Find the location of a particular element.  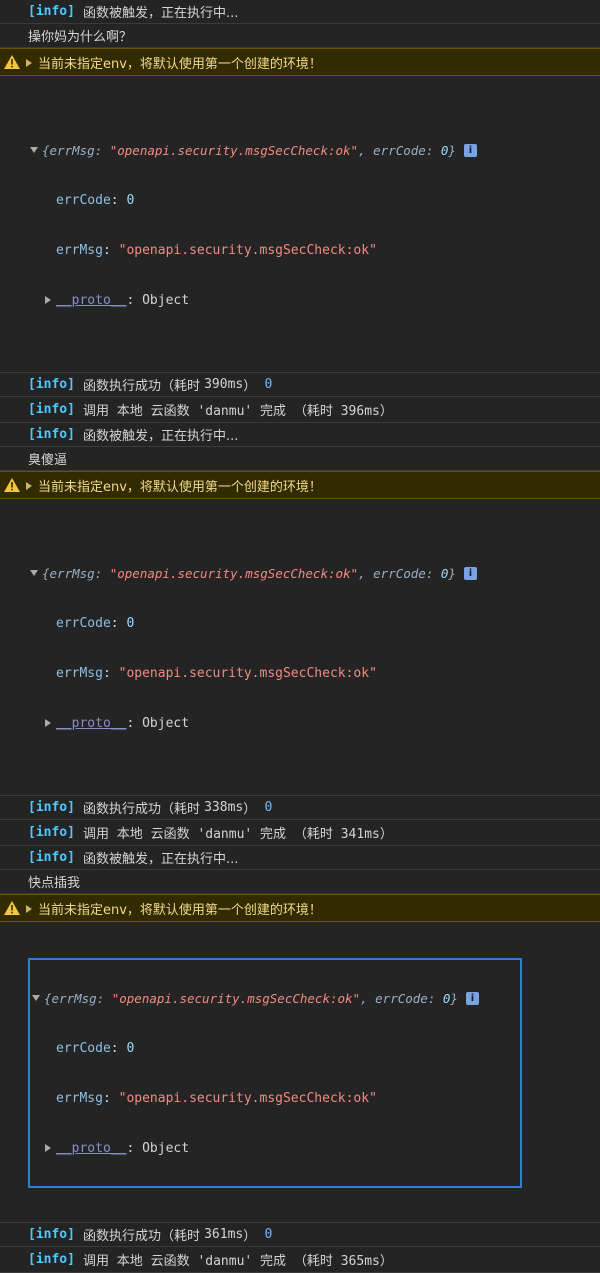

log-call-complete: [info] 调用 本地 云函数 'danmu' 完成 （耗时 396ms） is located at coordinates (300, 410).